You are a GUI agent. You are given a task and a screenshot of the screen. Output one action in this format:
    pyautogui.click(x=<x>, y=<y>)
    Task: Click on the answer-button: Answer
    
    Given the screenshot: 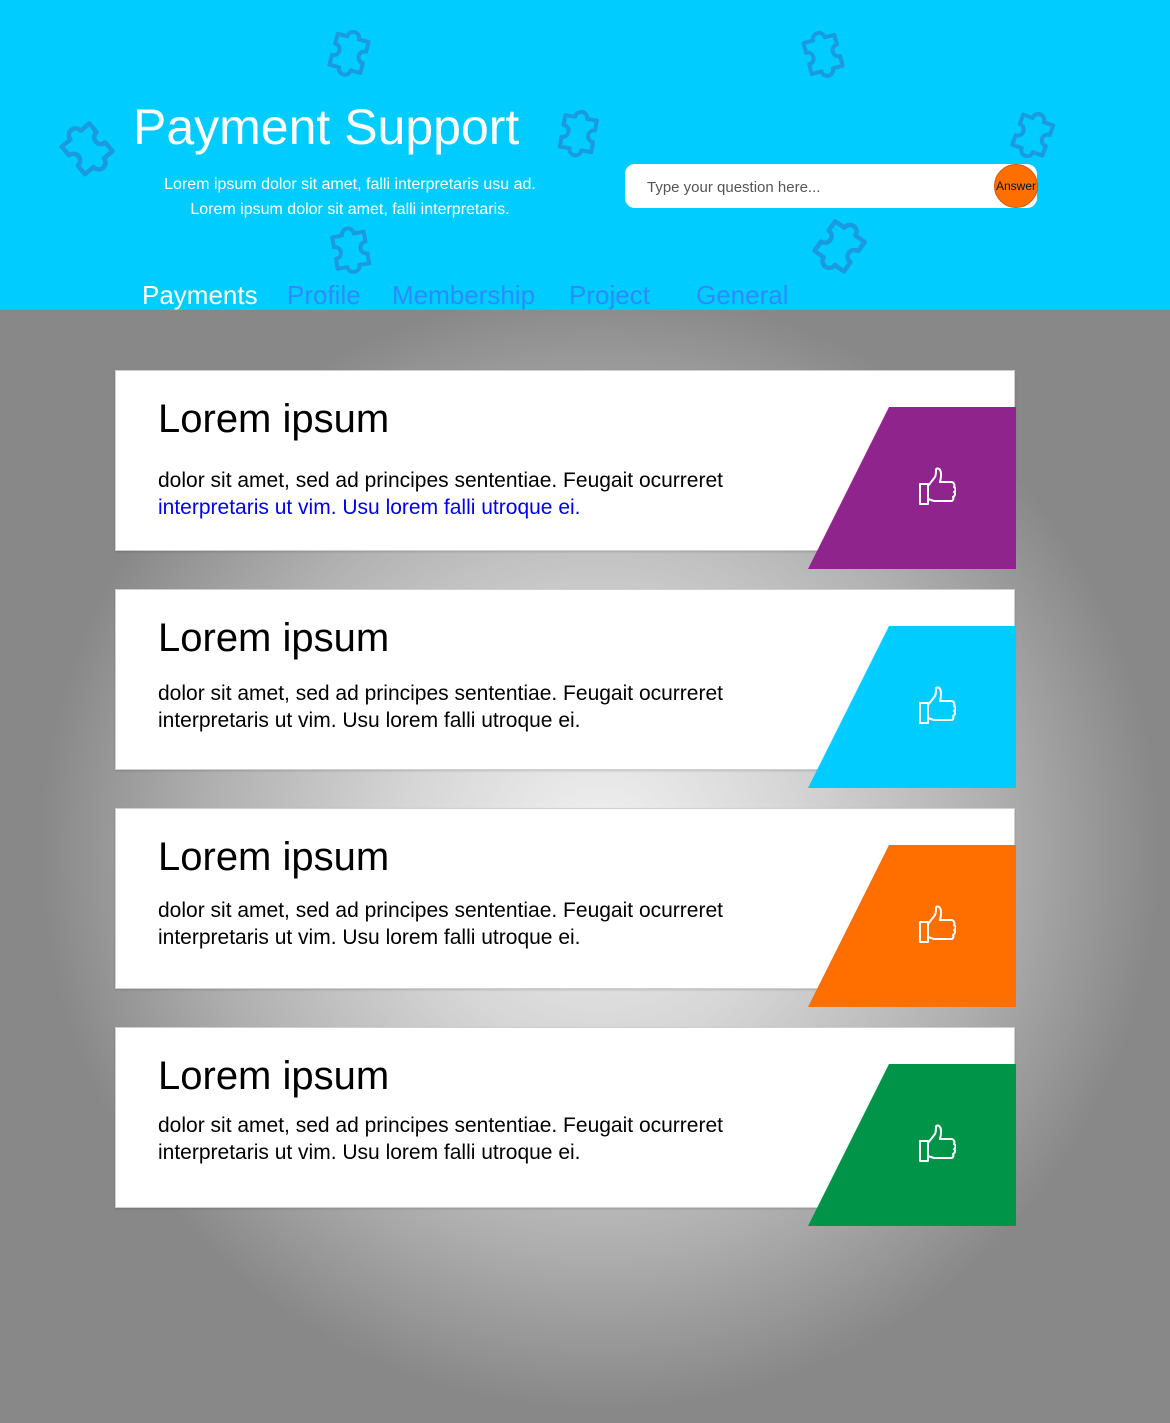 What is the action you would take?
    pyautogui.click(x=1016, y=186)
    